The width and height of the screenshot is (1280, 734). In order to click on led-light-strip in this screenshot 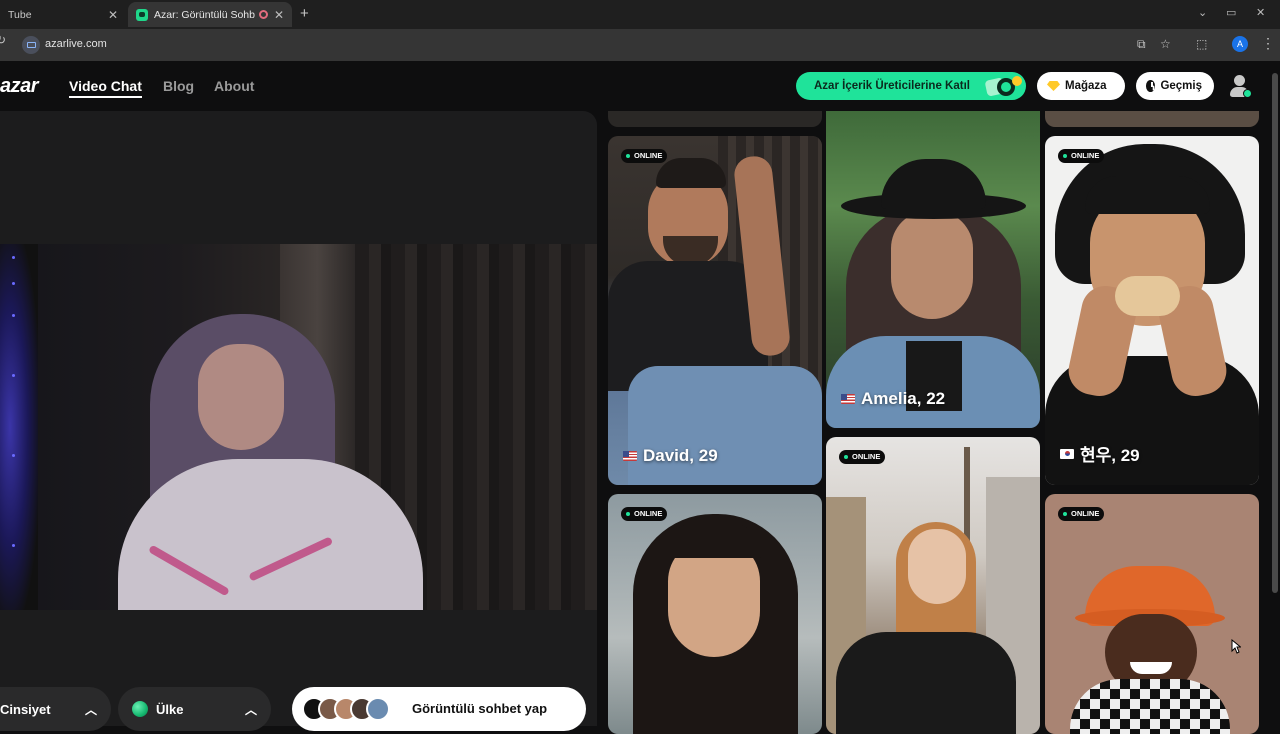, I will do `click(19, 427)`.